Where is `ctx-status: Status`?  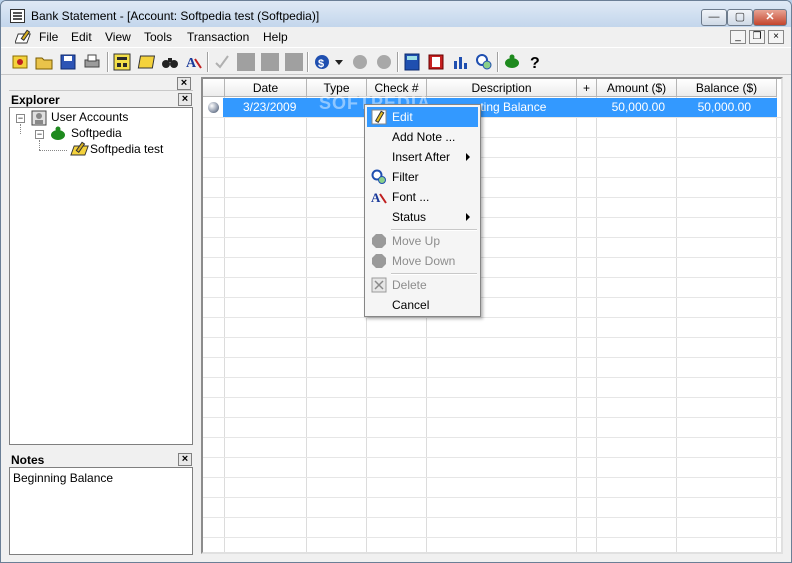
ctx-status: Status is located at coordinates (422, 217).